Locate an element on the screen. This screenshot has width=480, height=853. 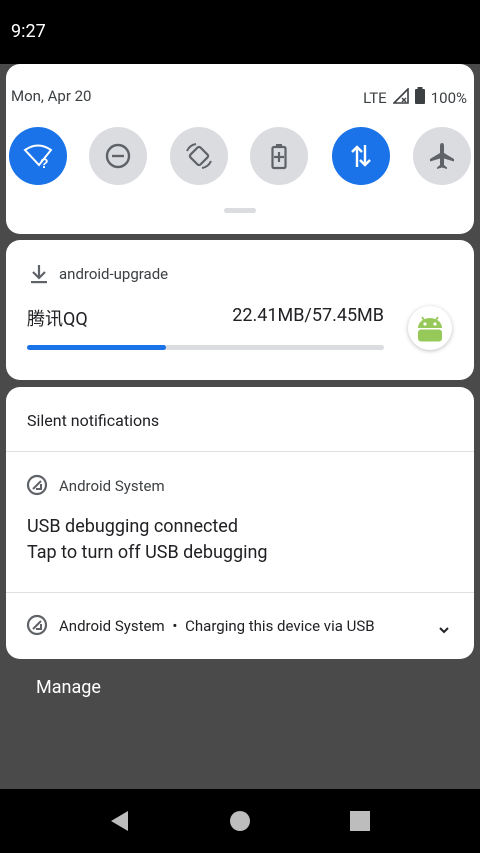
status-bar: 9:27 is located at coordinates (240, 32).